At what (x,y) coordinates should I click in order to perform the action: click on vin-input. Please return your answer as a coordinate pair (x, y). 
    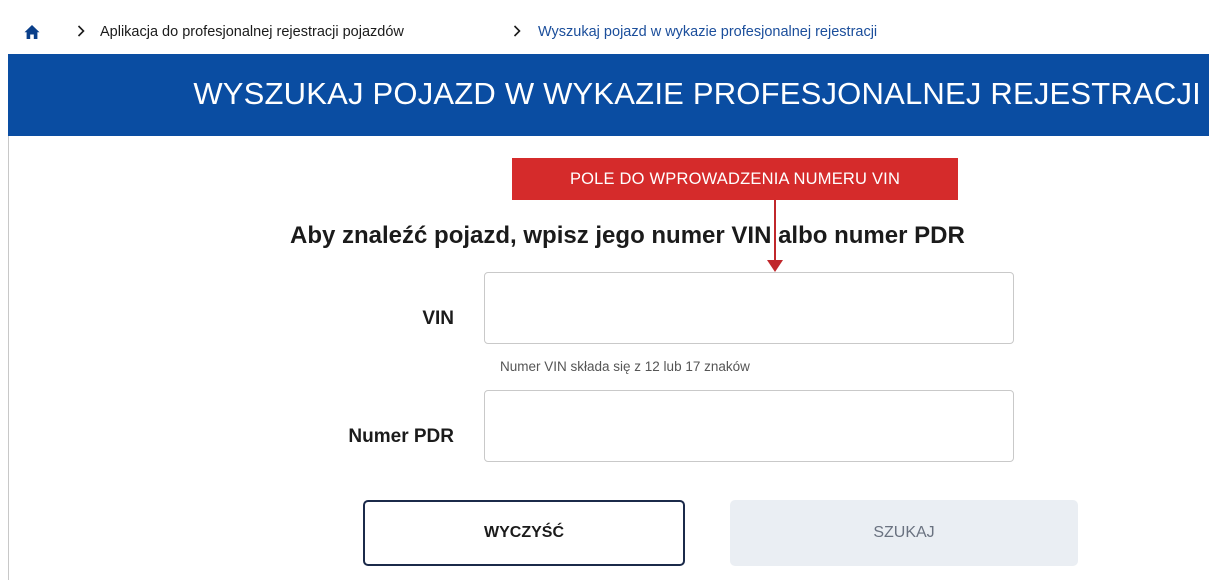
    Looking at the image, I should click on (749, 308).